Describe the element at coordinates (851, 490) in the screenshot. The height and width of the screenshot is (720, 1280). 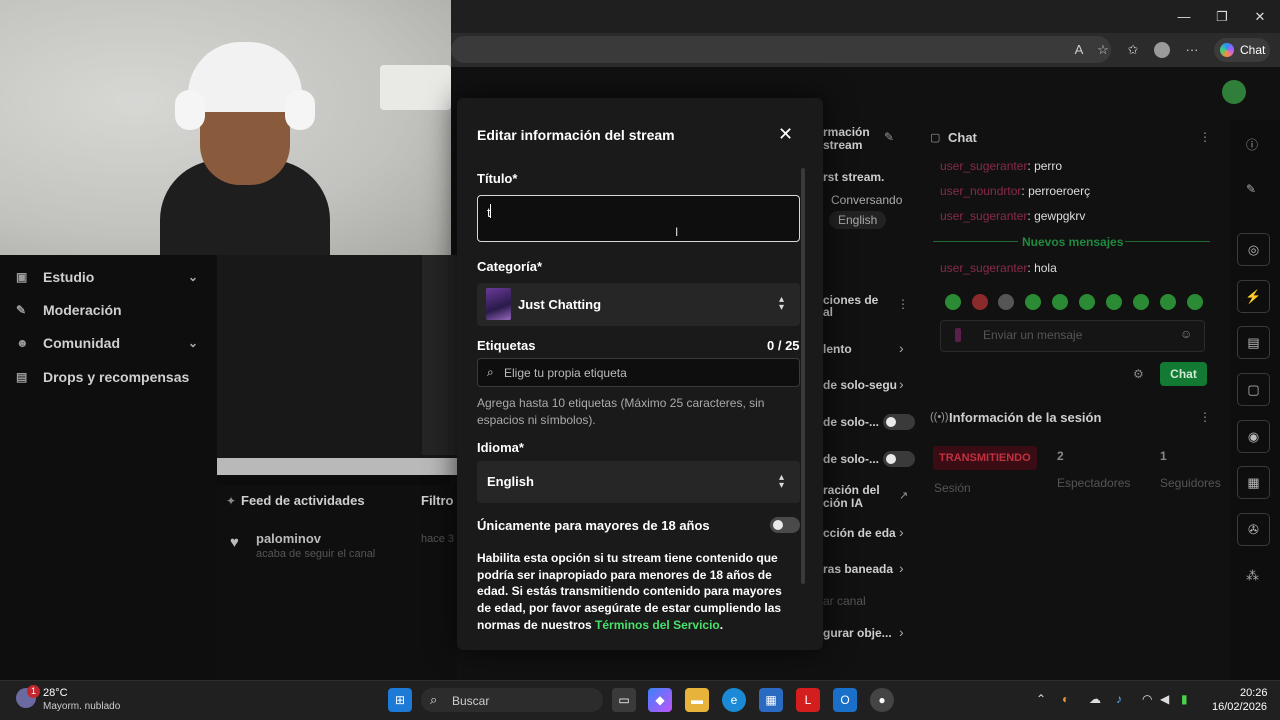
I see `action-item: ración del` at that location.